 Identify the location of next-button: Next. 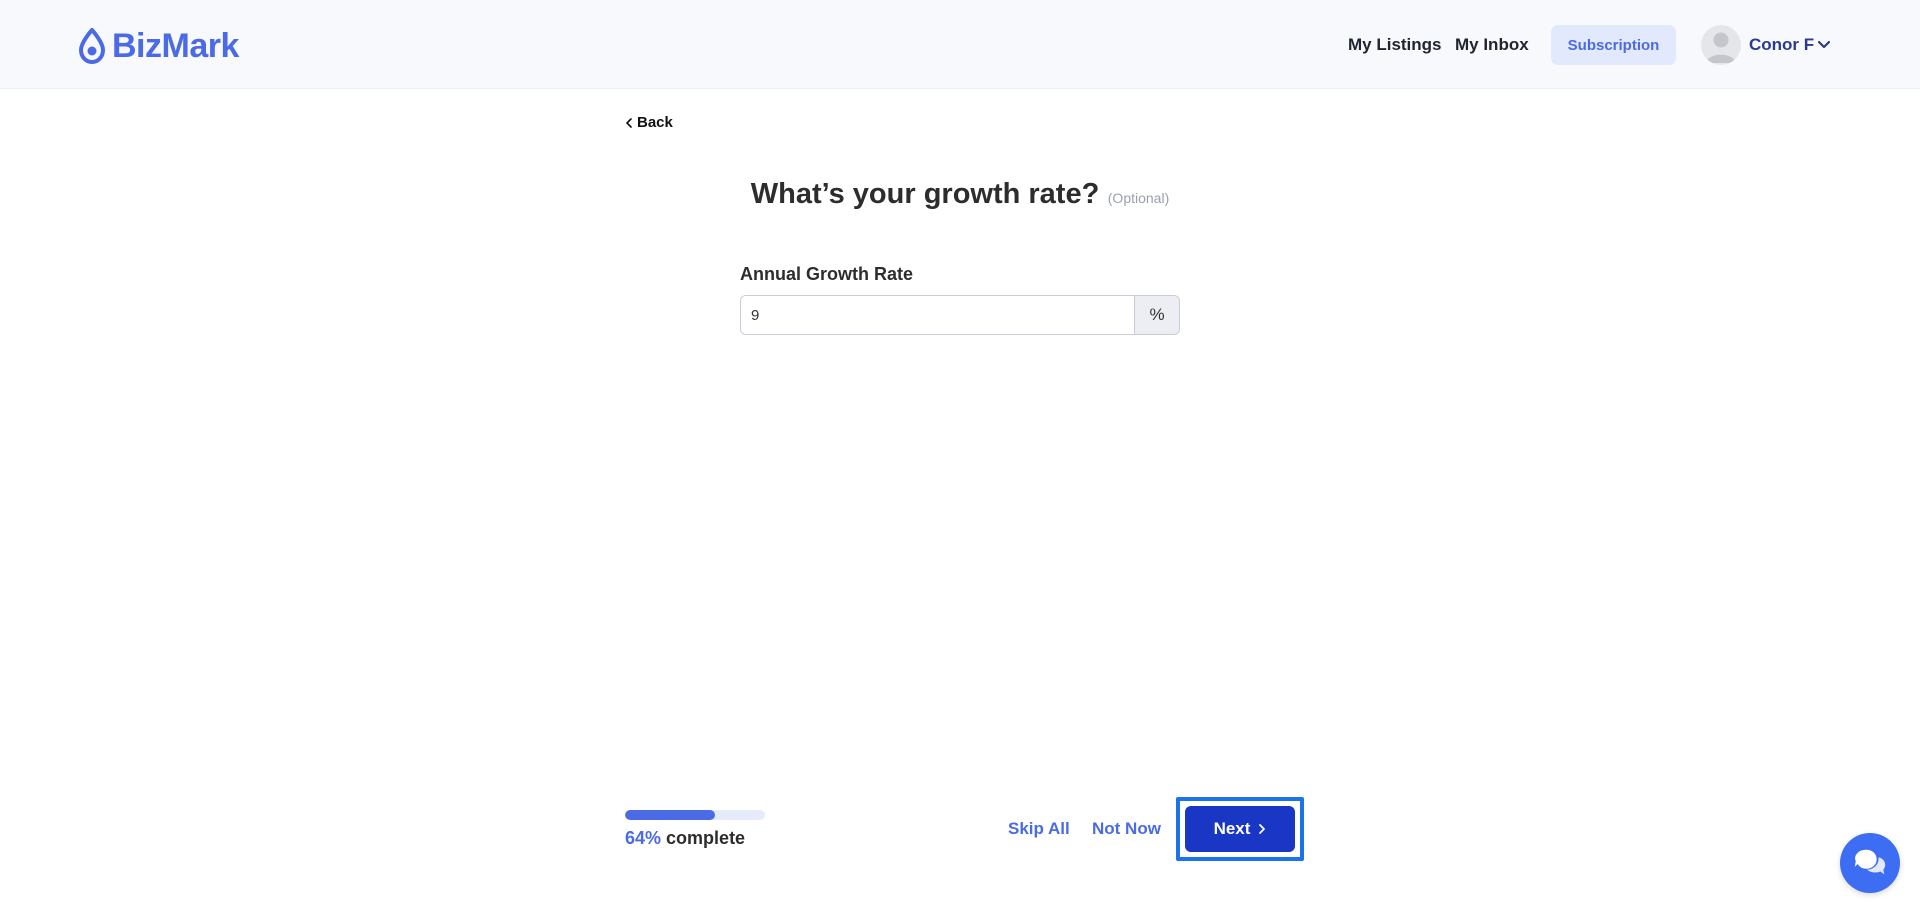
(1240, 829).